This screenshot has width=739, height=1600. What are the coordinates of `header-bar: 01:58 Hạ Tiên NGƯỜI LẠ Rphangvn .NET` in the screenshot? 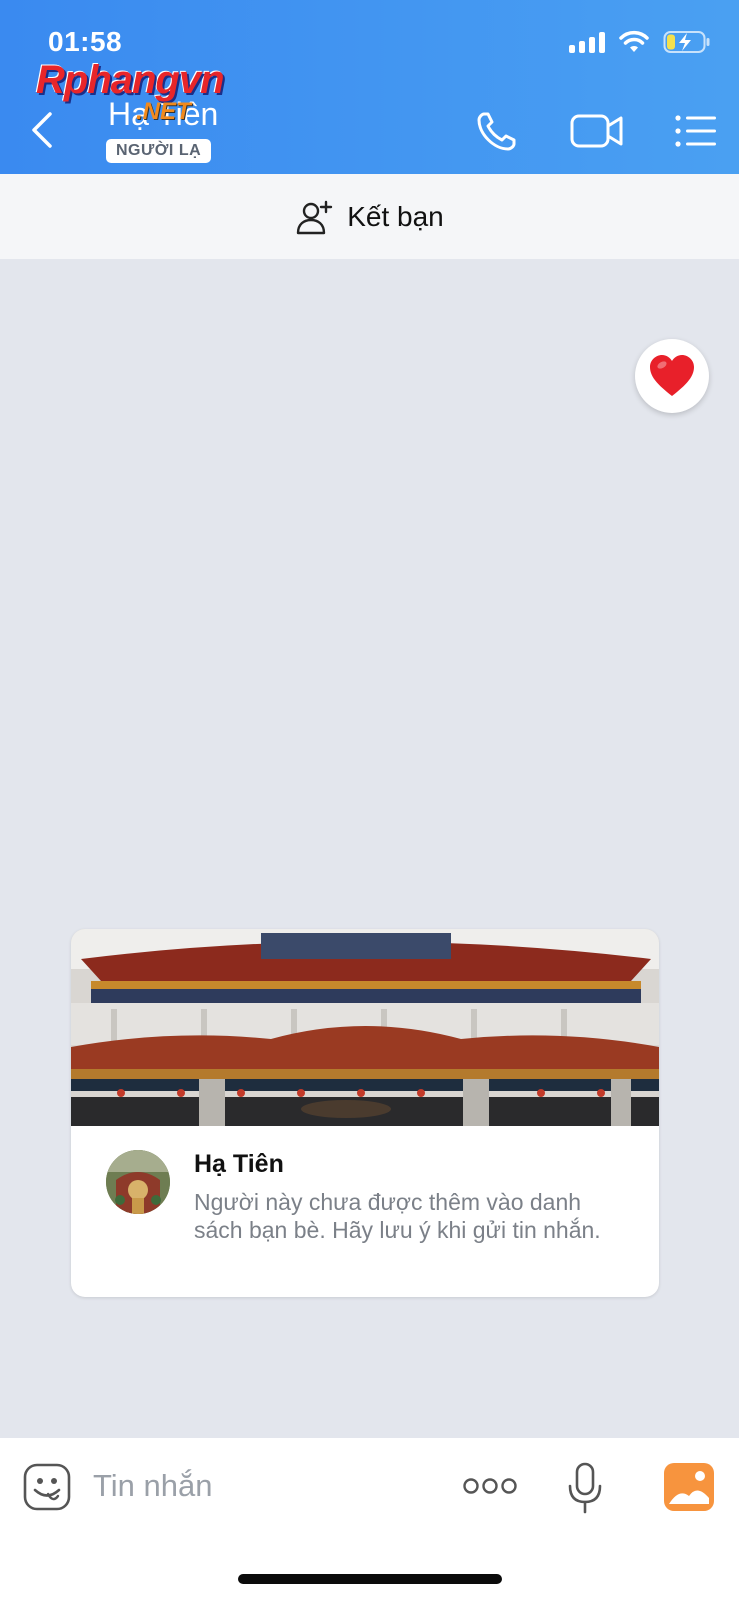 It's located at (369, 87).